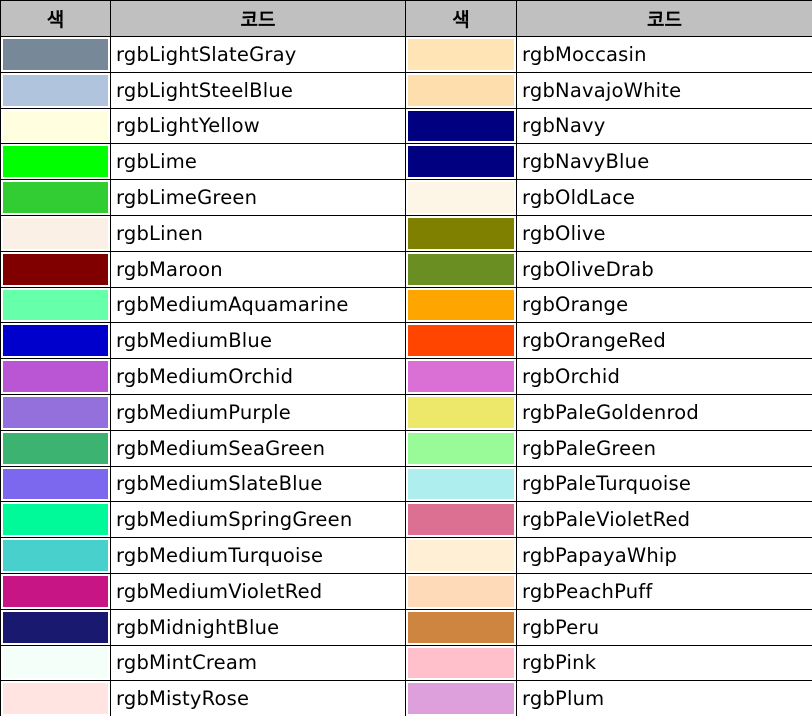 The height and width of the screenshot is (716, 812). What do you see at coordinates (664, 376) in the screenshot?
I see `color-code-name: rgbOrchid` at bounding box center [664, 376].